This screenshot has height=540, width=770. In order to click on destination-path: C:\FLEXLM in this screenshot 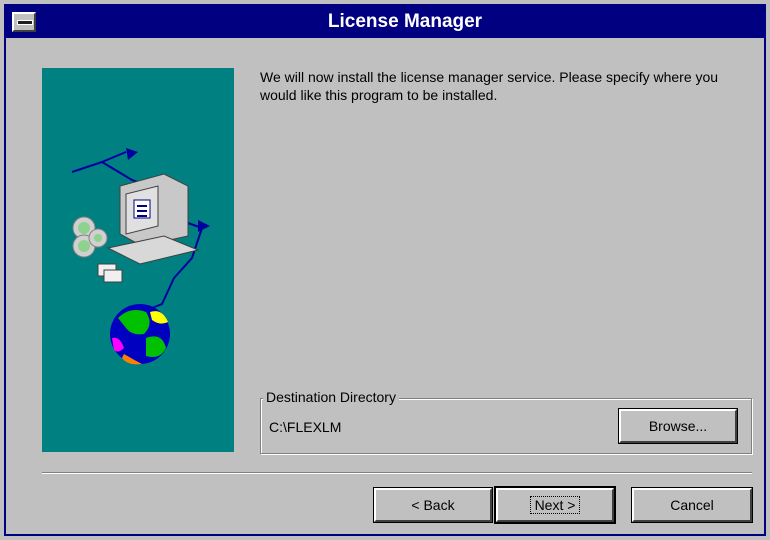, I will do `click(305, 427)`.